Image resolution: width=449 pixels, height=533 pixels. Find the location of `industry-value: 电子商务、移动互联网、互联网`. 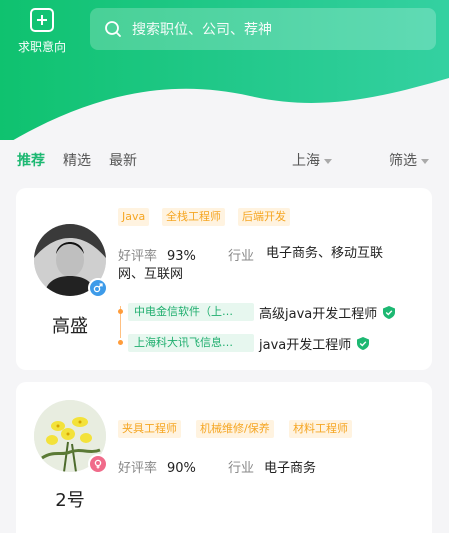

industry-value: 电子商务、移动互联网、互联网 is located at coordinates (251, 264).